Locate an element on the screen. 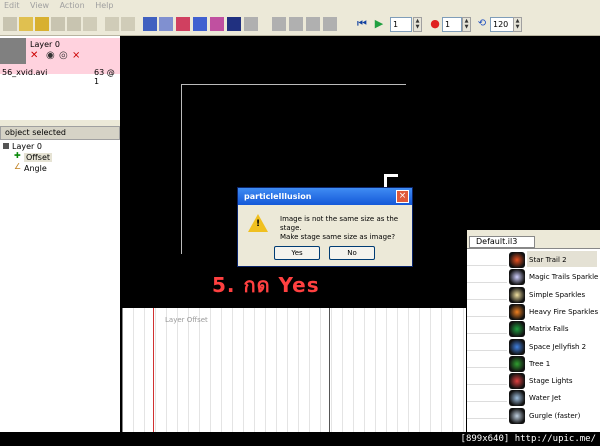 The width and height of the screenshot is (600, 446). layer-thumbnail is located at coordinates (13, 51).